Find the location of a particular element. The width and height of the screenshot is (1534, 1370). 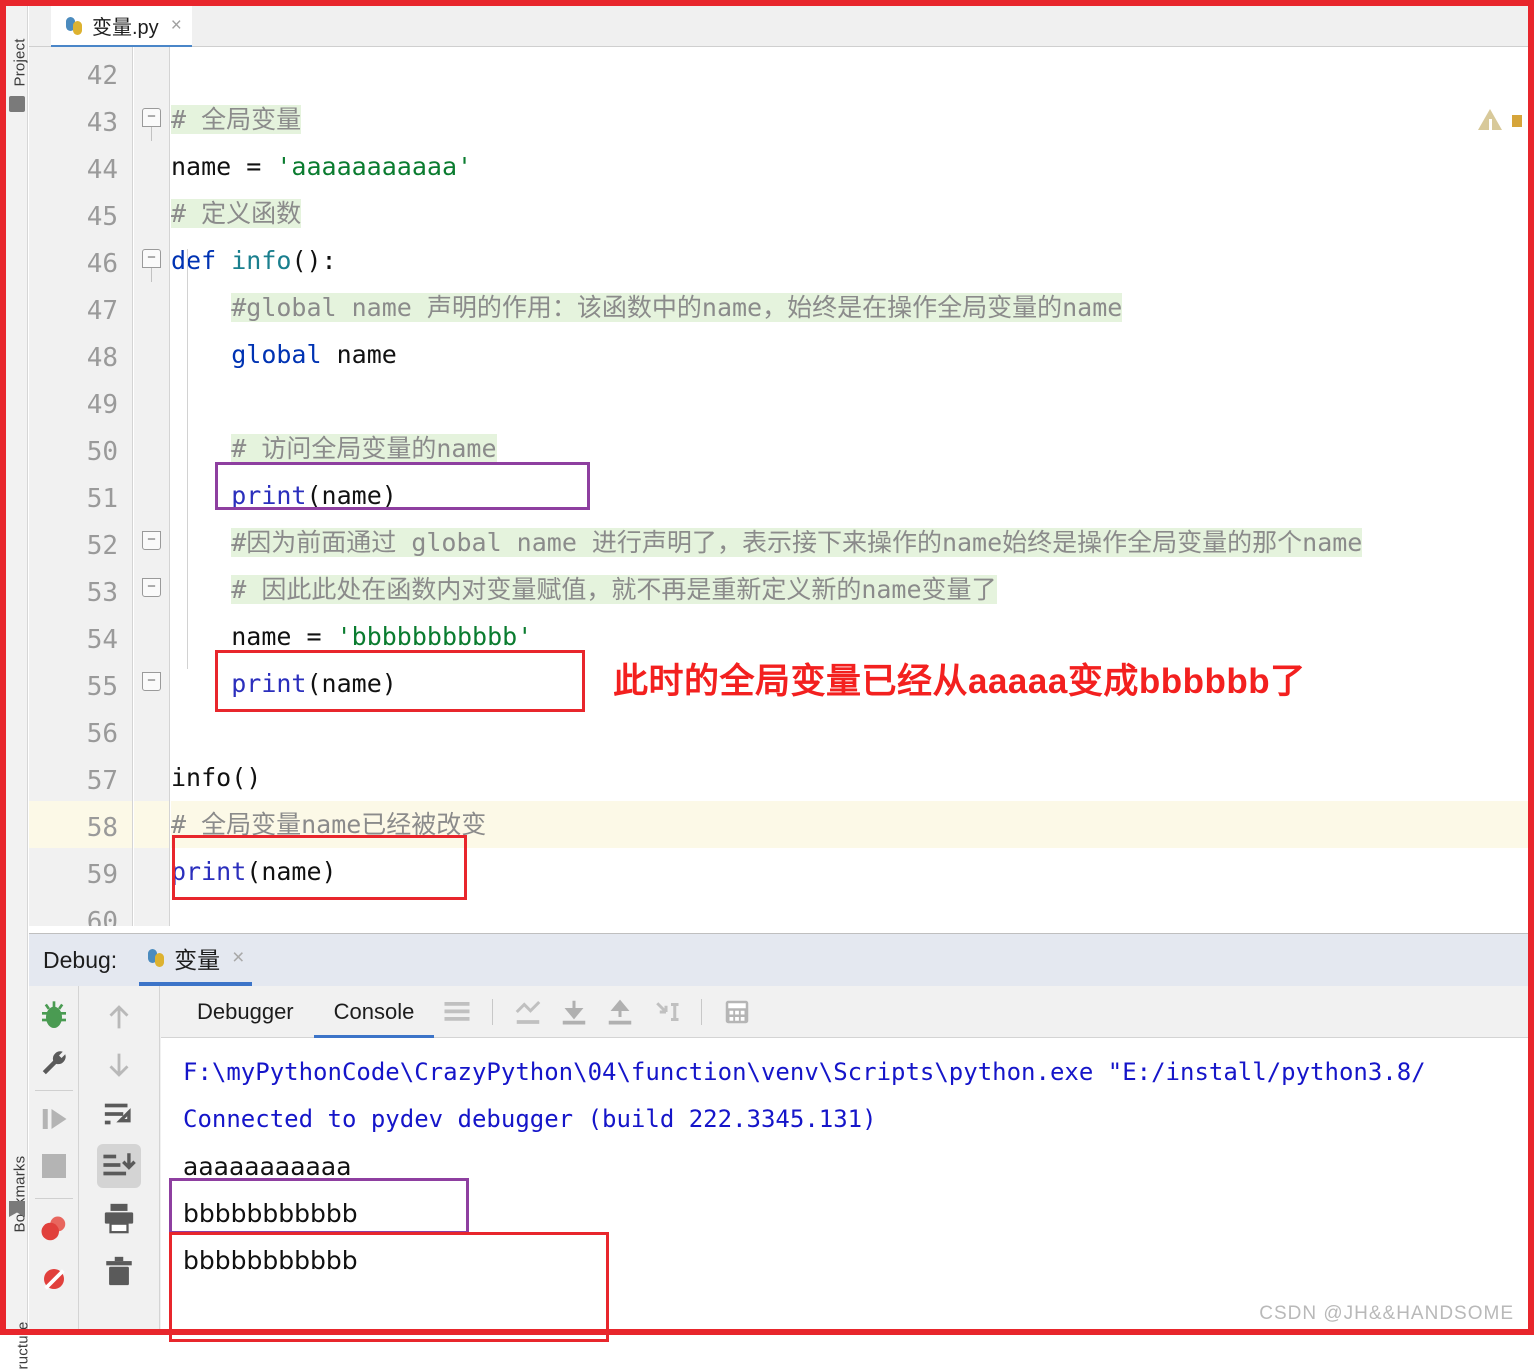

step-up-icon is located at coordinates (119, 1017).